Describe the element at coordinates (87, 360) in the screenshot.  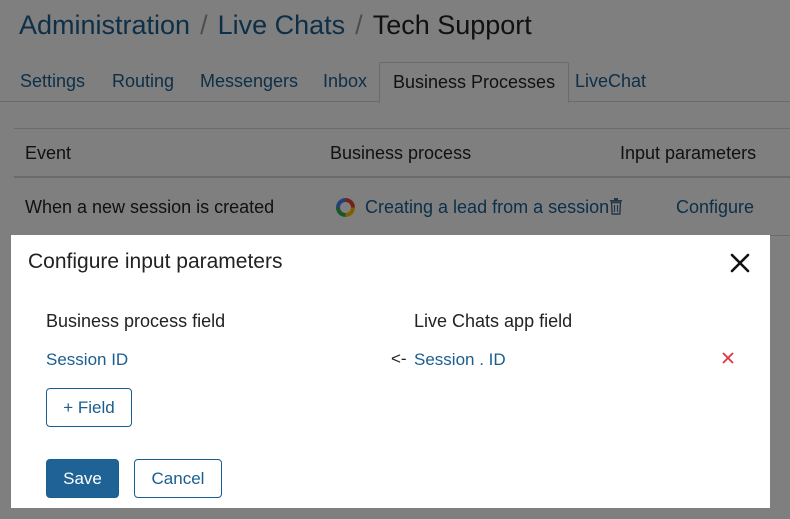
I see `bp-field-session-id: Session ID` at that location.